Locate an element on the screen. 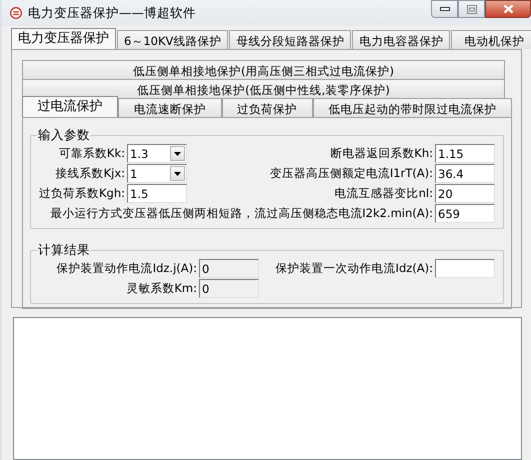  app-icon is located at coordinates (16, 13).